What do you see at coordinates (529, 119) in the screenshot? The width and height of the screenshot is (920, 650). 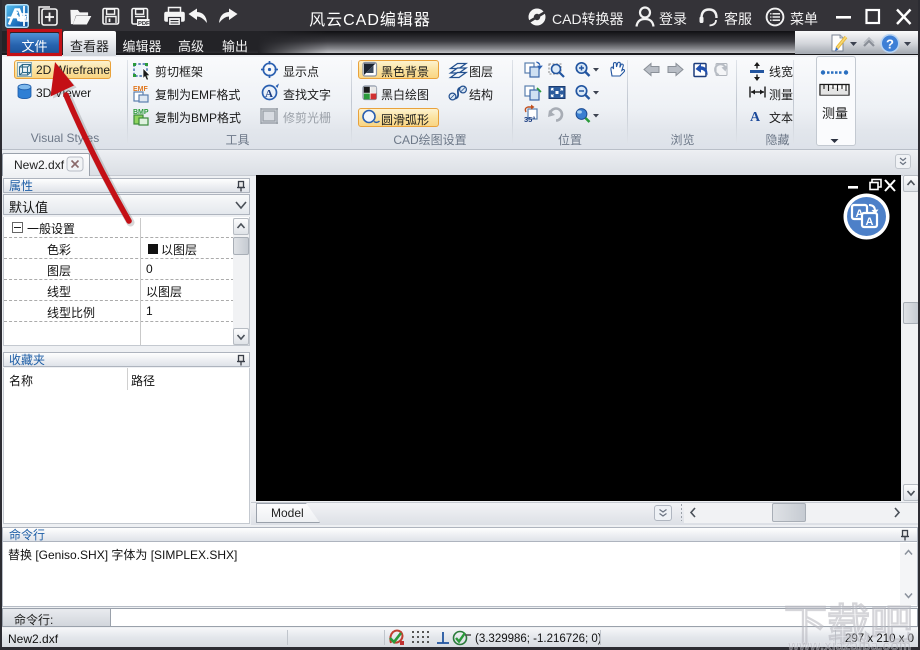 I see `svg-text: 35°` at bounding box center [529, 119].